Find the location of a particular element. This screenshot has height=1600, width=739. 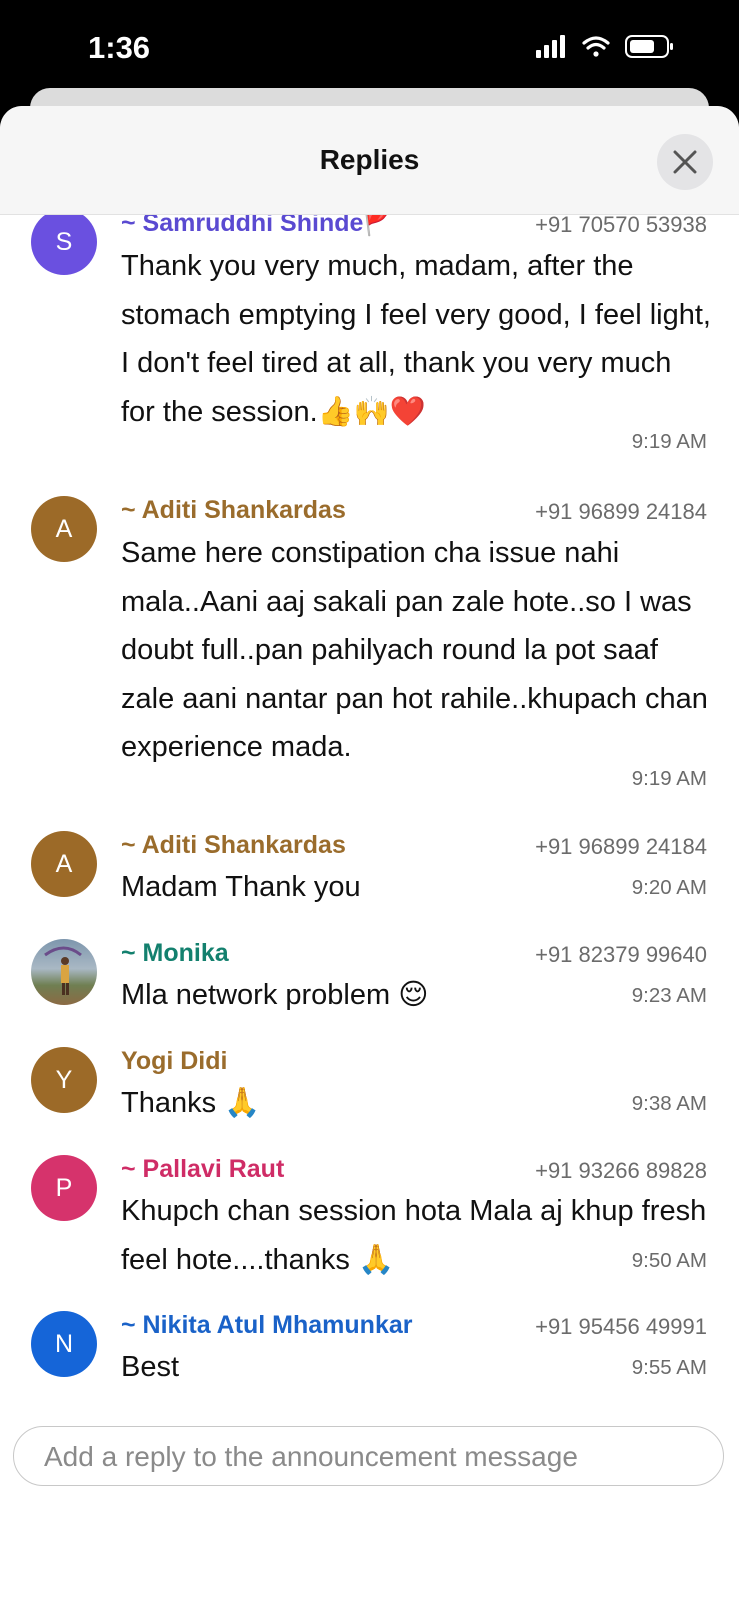

status-bar: 1:36 is located at coordinates (369, 50).